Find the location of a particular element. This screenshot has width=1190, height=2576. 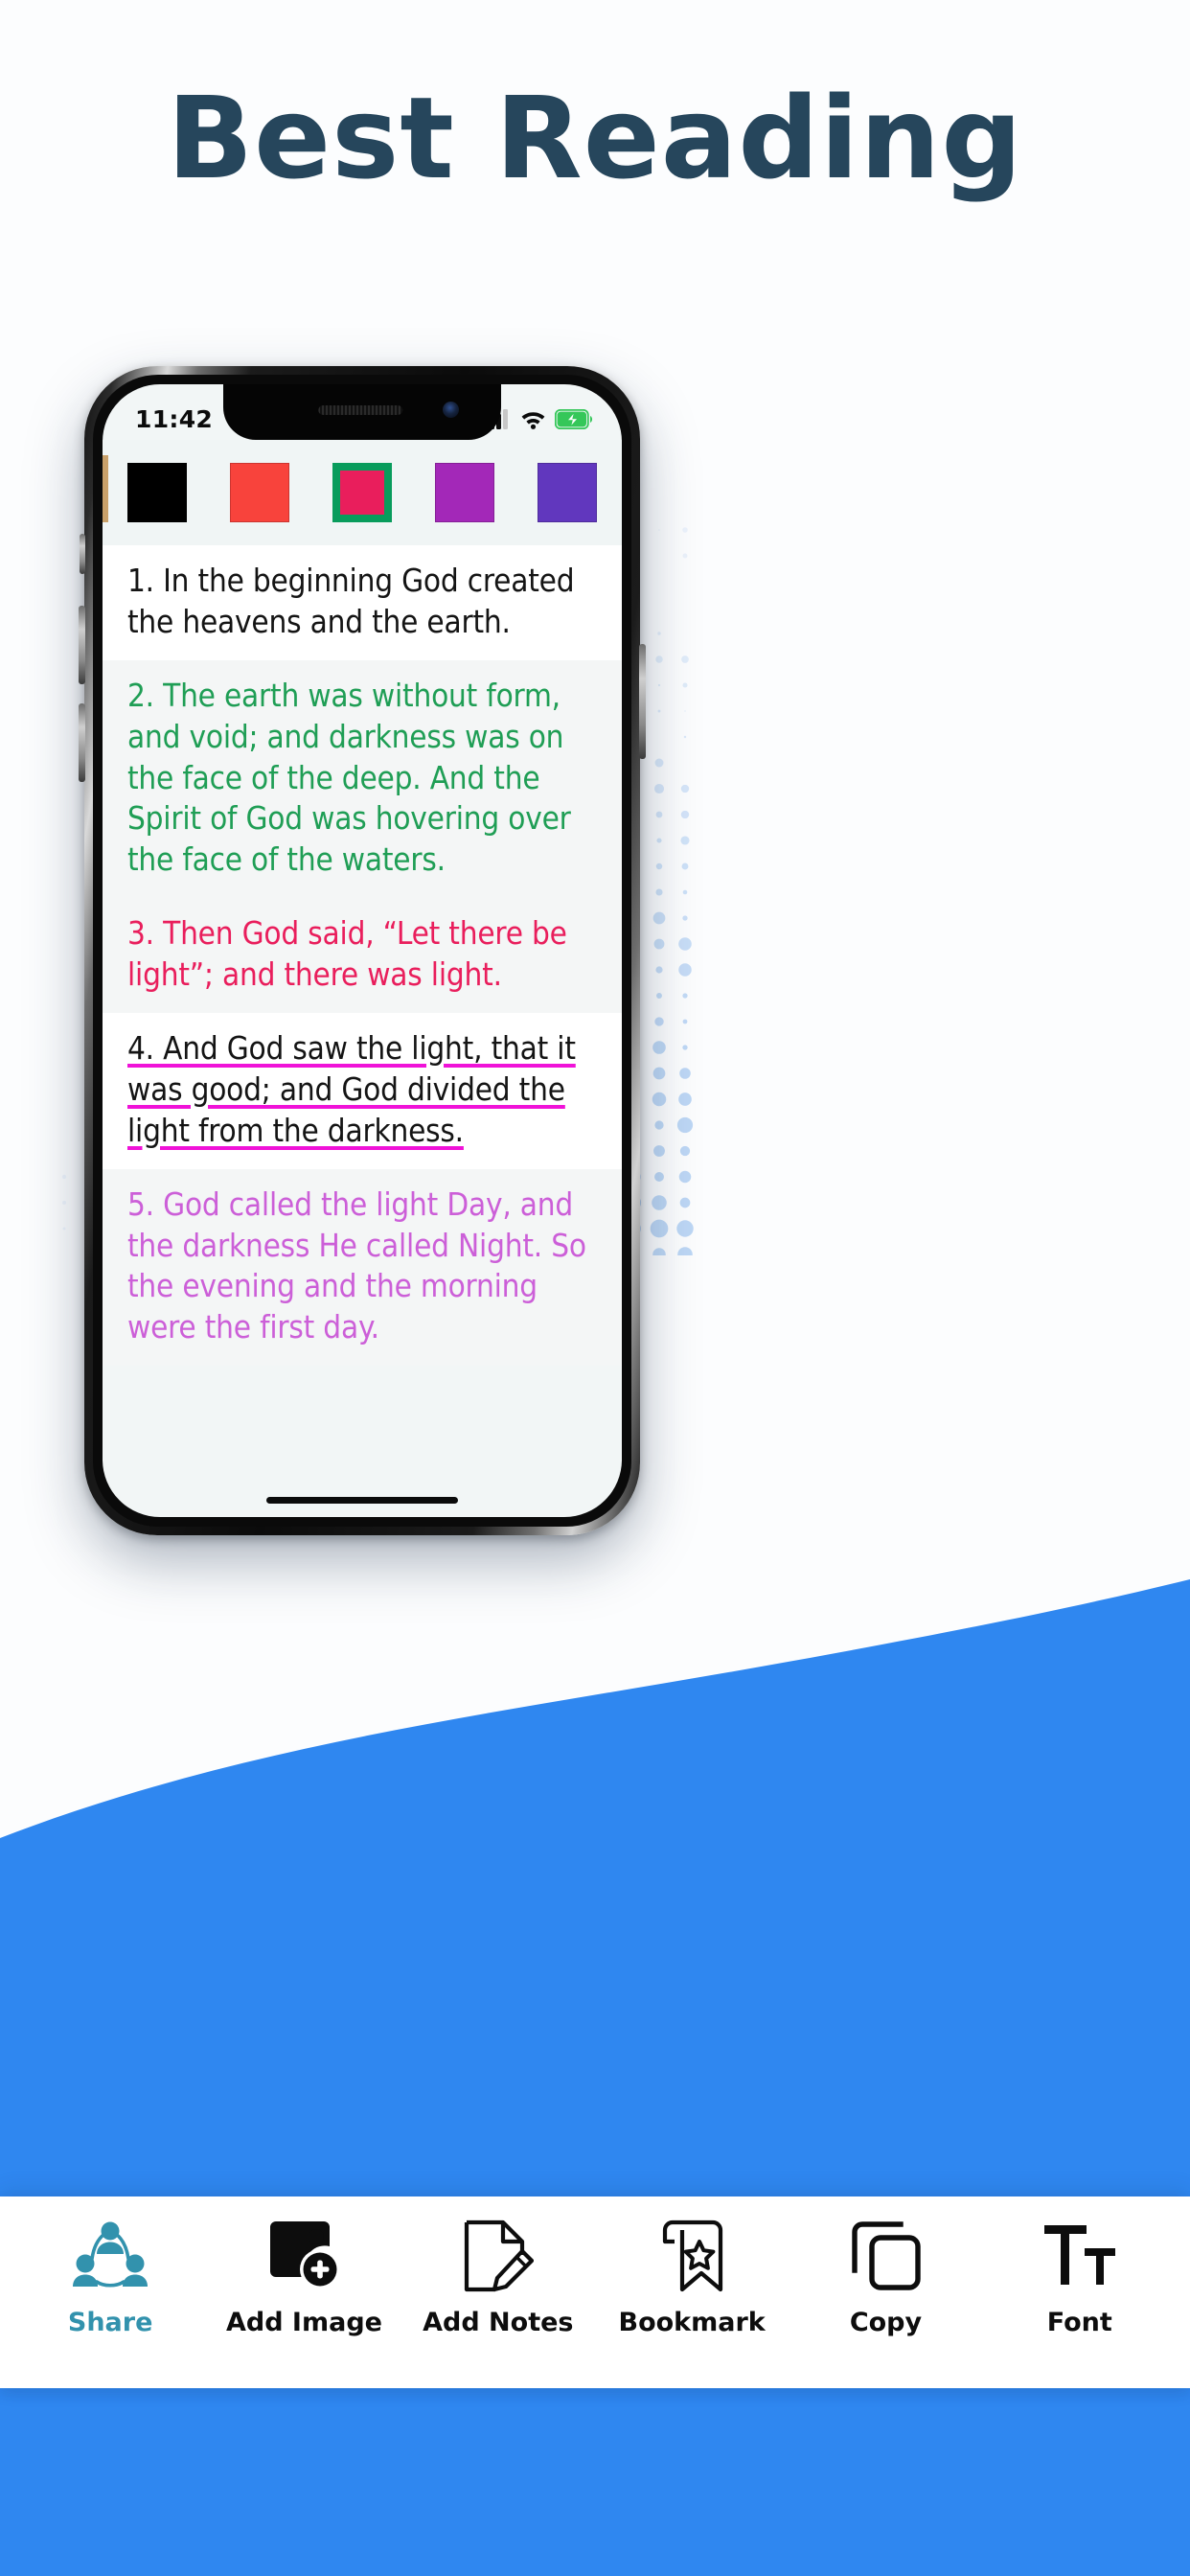

add-image-icon is located at coordinates (305, 2255).